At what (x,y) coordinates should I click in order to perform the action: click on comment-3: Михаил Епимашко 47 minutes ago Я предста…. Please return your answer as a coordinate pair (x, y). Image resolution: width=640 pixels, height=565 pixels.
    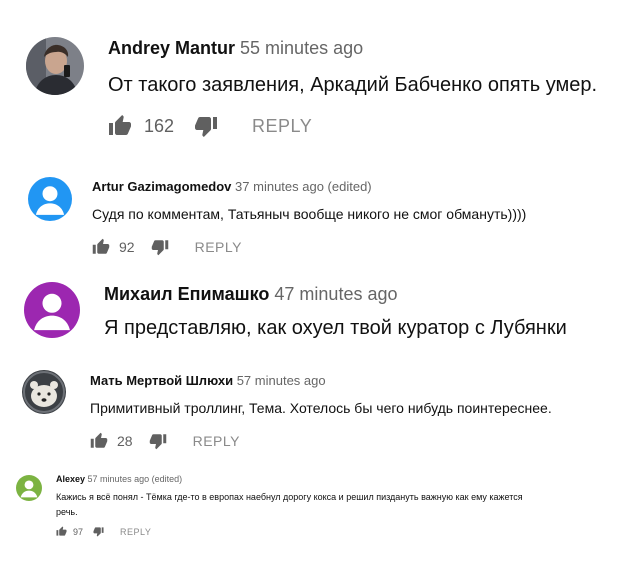
    Looking at the image, I should click on (320, 312).